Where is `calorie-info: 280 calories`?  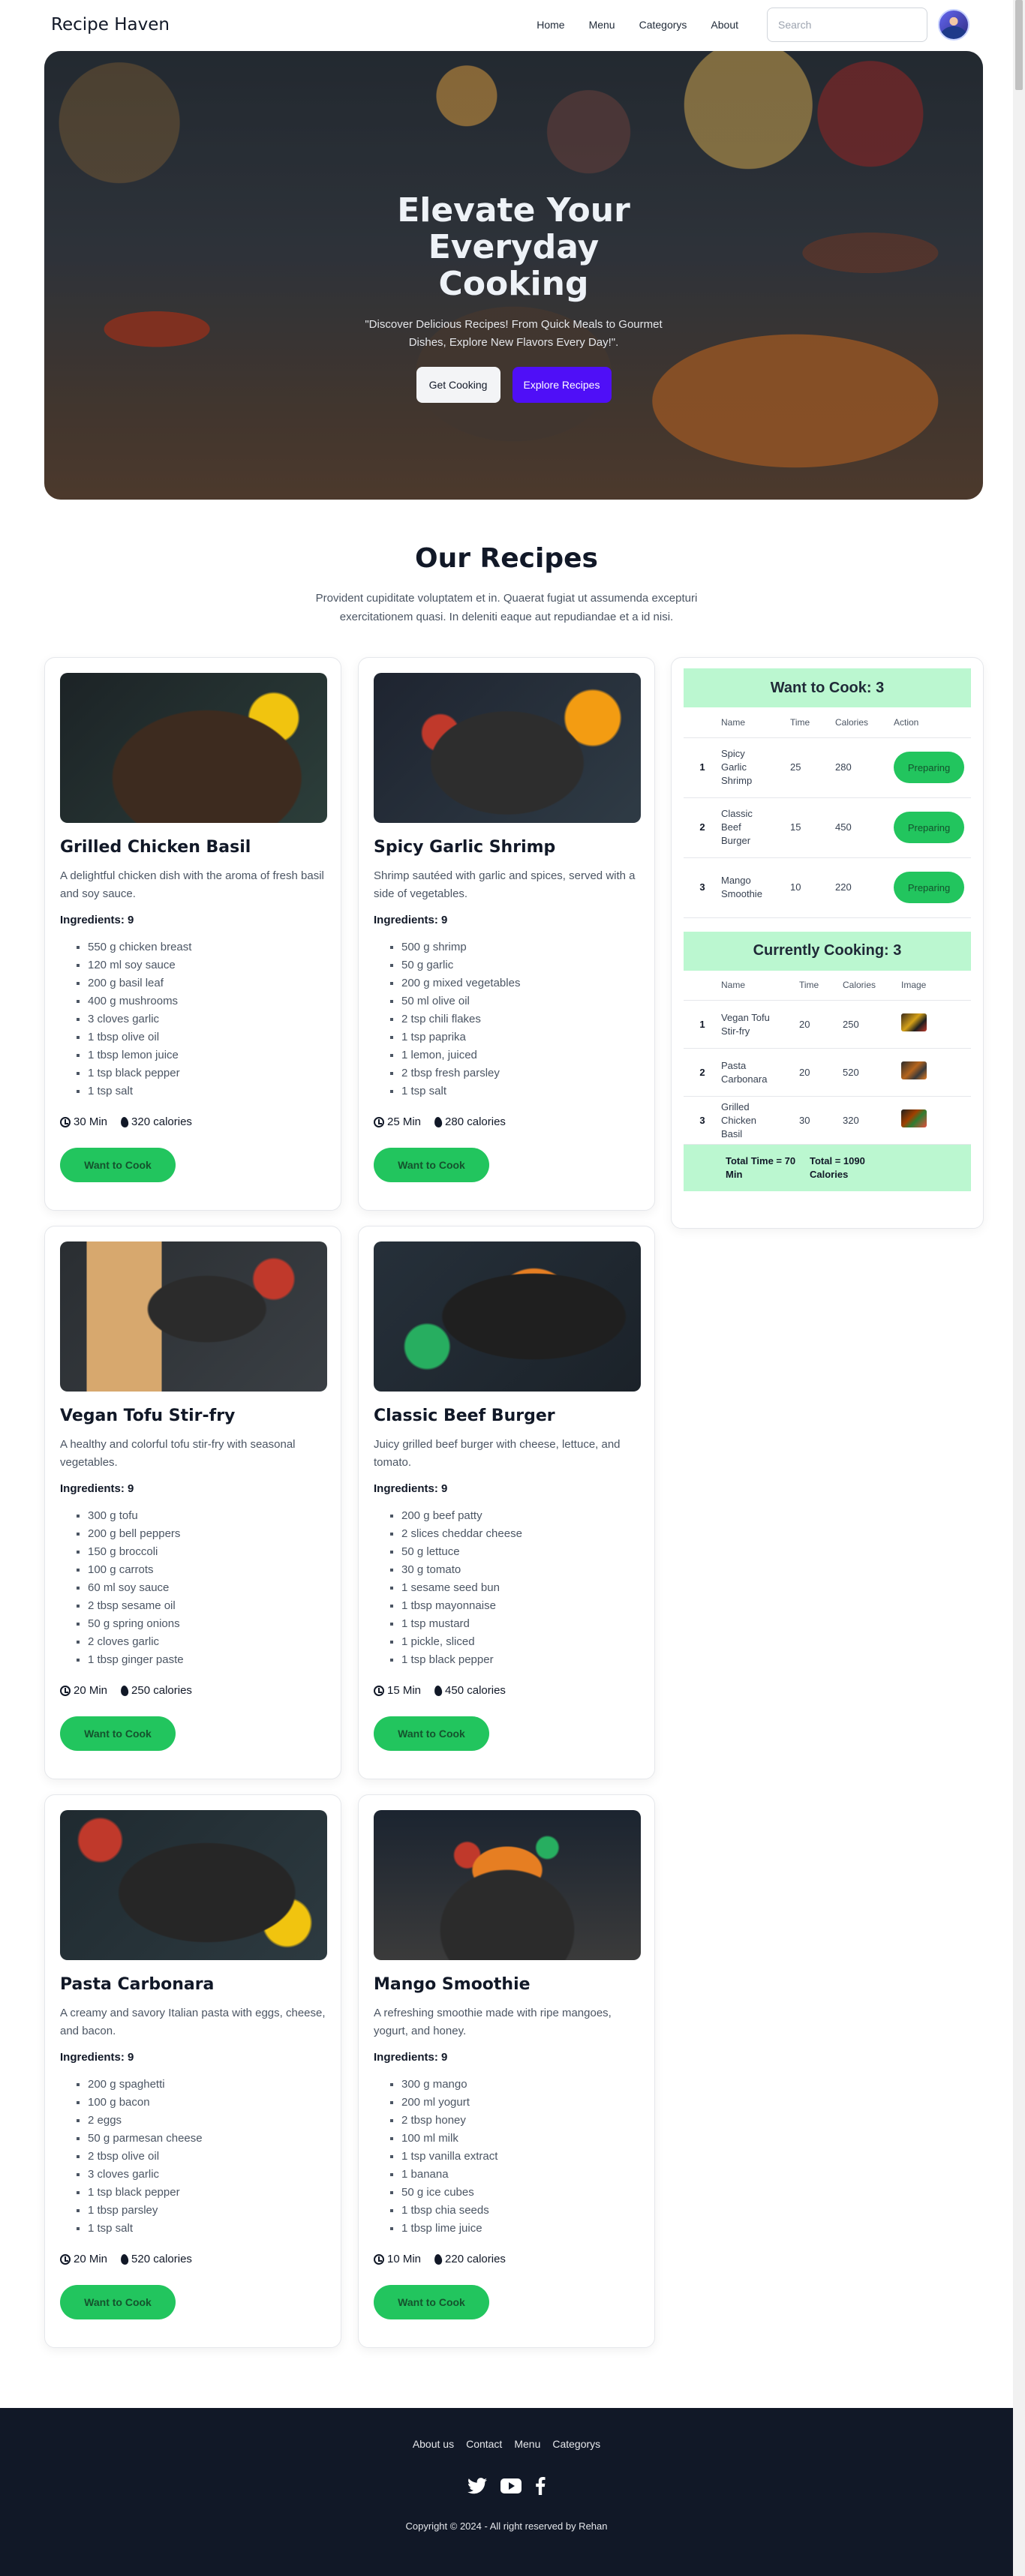
calorie-info: 280 calories is located at coordinates (470, 1121).